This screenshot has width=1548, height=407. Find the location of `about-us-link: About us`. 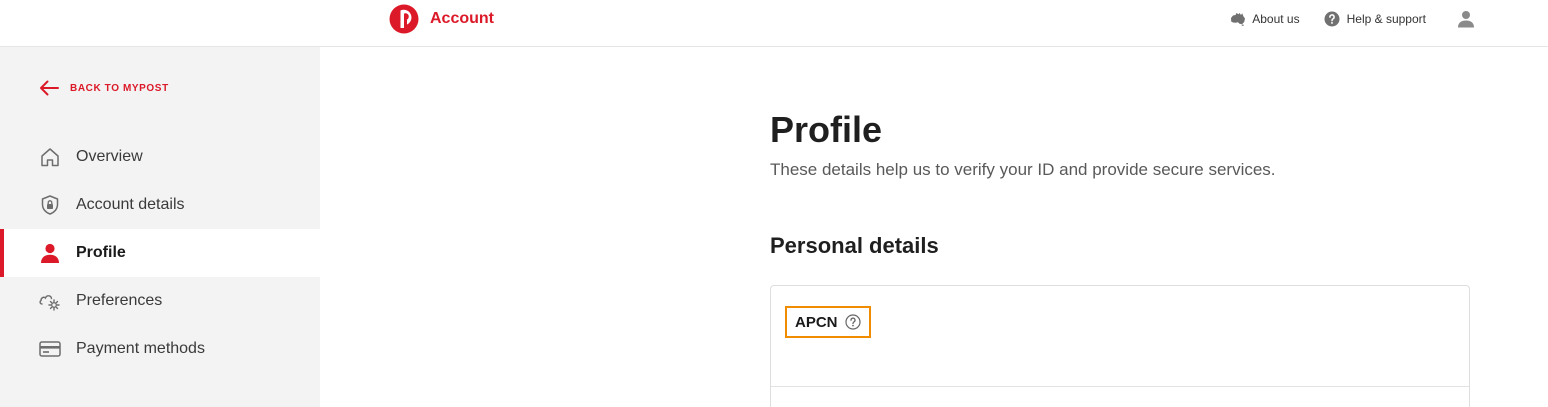

about-us-link: About us is located at coordinates (1264, 19).